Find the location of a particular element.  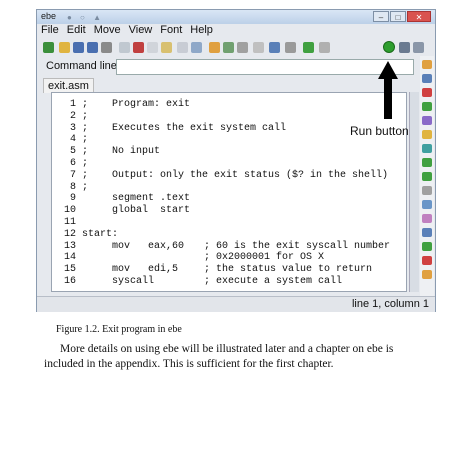

menu-edit: Edit is located at coordinates (76, 31).